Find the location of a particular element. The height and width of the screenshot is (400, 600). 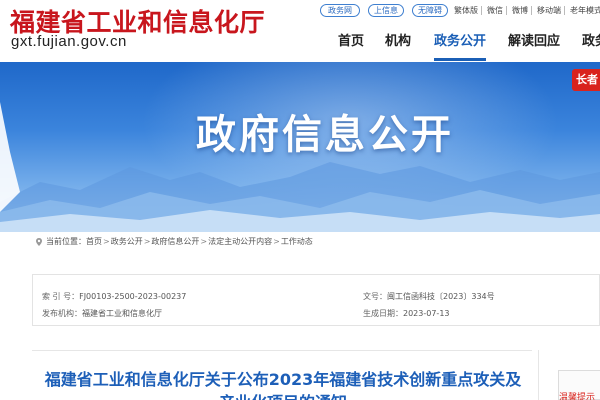

elderly-mode-link: 老年模式 is located at coordinates (585, 10).